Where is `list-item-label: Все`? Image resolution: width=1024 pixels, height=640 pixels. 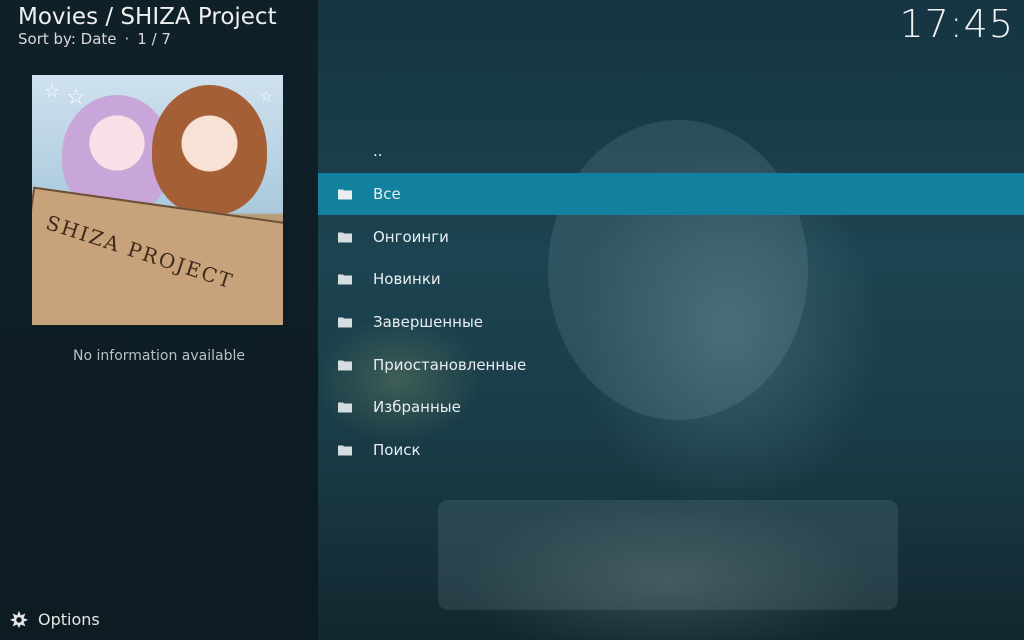 list-item-label: Все is located at coordinates (387, 194).